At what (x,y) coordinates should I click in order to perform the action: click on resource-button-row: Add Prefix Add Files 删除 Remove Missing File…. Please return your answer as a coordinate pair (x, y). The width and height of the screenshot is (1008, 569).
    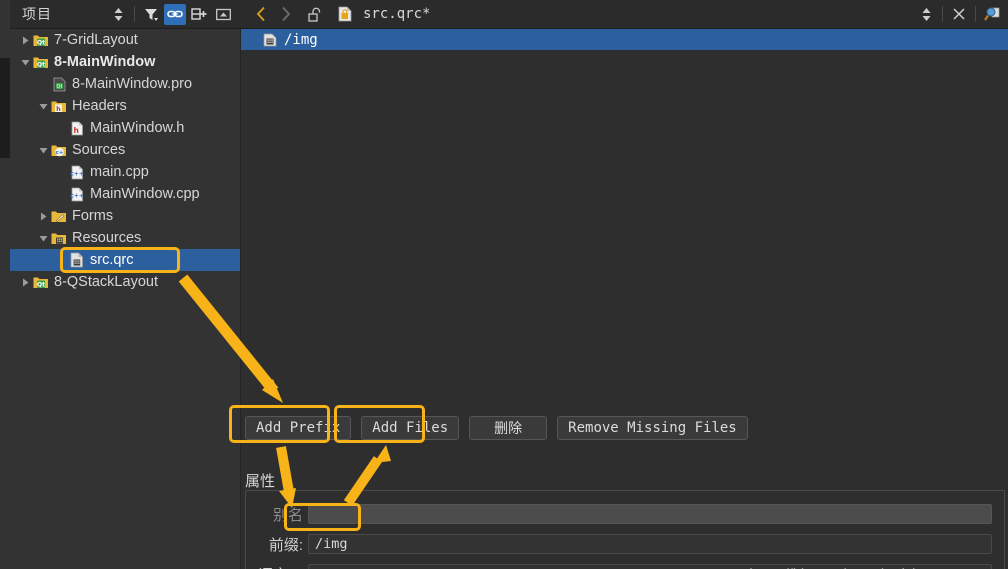
    Looking at the image, I should click on (624, 428).